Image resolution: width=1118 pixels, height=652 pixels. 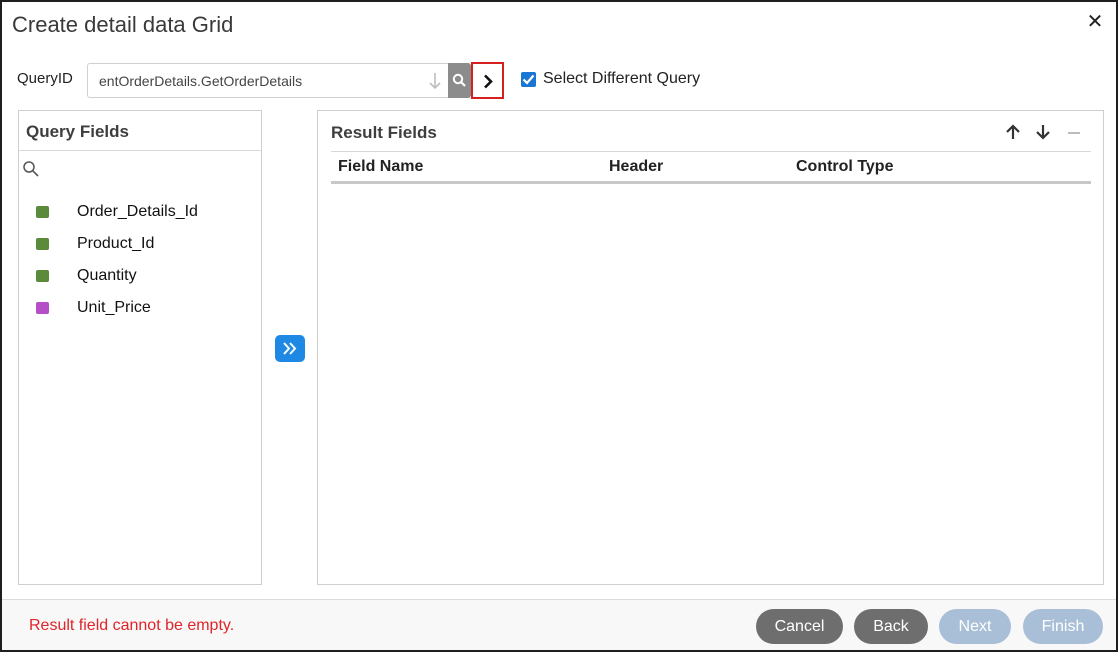 I want to click on query-search-button, so click(x=459, y=80).